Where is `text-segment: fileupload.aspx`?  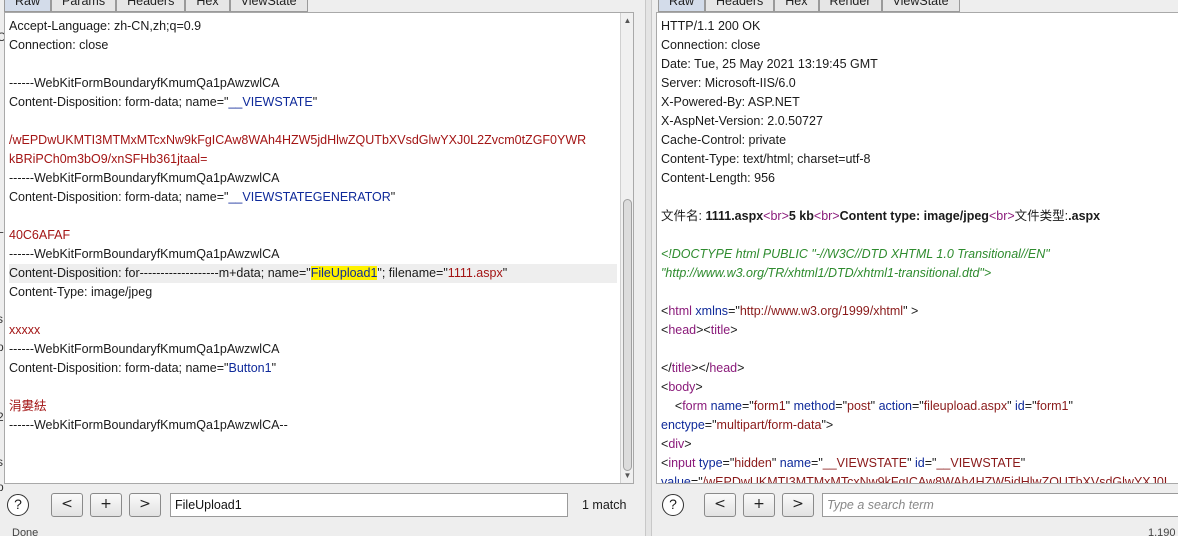
text-segment: fileupload.aspx is located at coordinates (965, 406).